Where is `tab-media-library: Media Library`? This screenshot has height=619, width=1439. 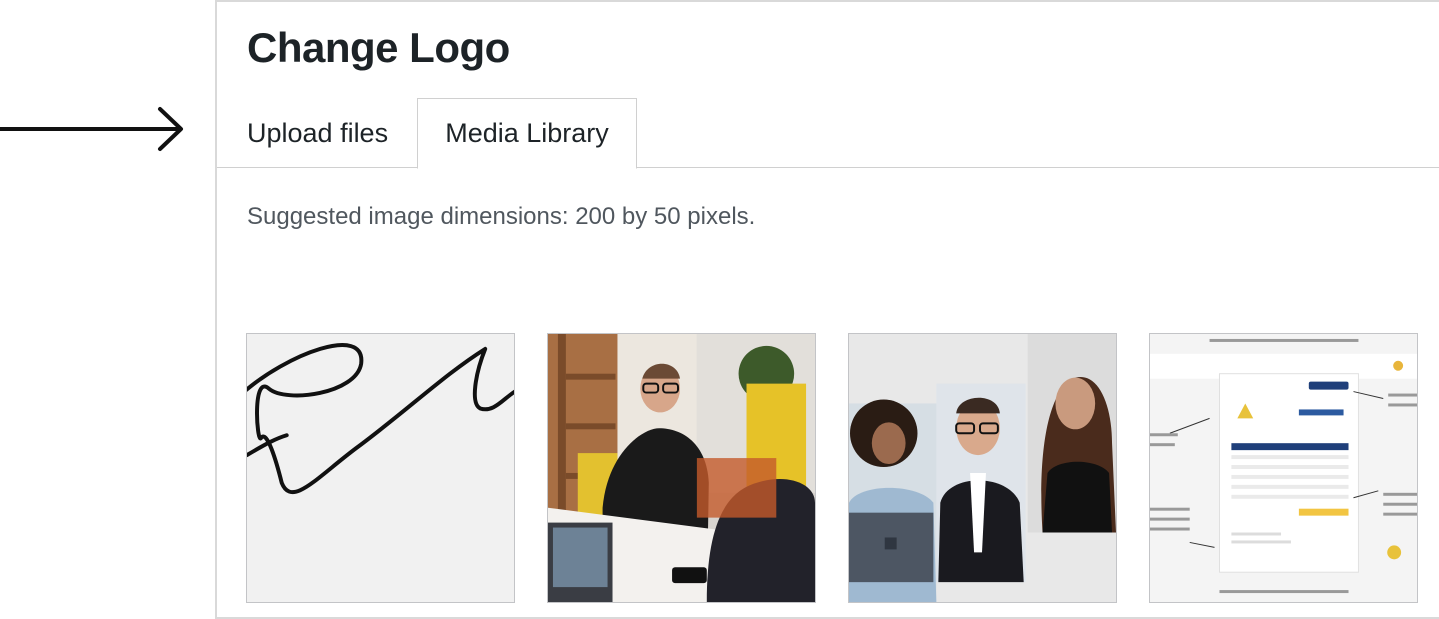 tab-media-library: Media Library is located at coordinates (527, 133).